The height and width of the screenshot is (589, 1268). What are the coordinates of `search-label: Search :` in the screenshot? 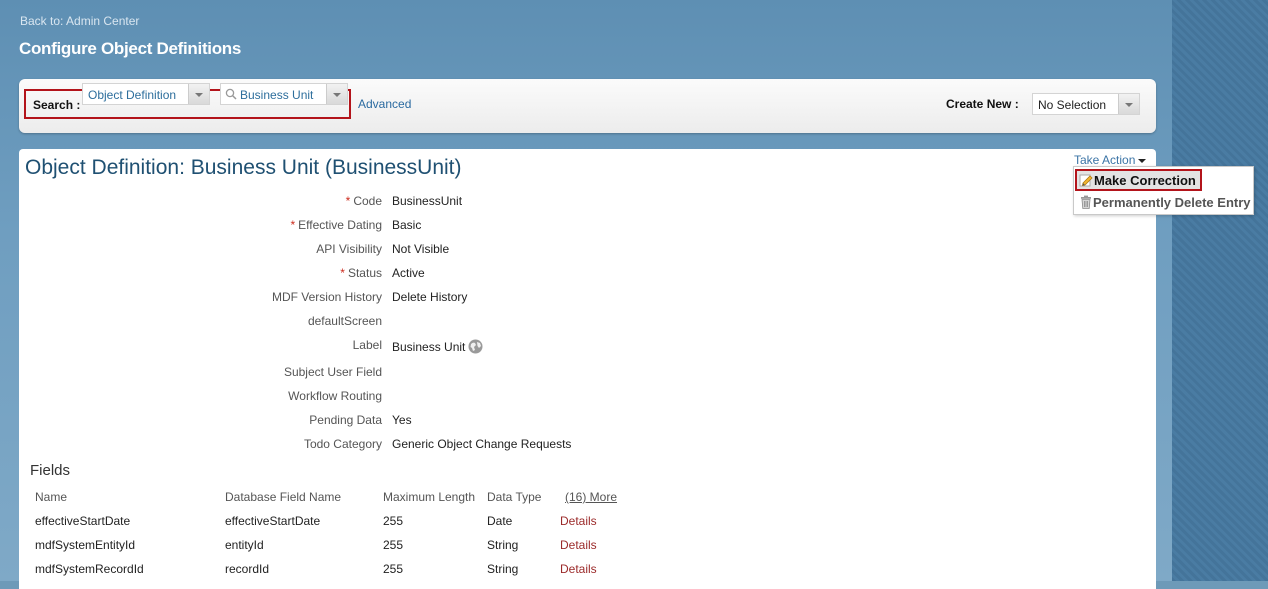 It's located at (57, 105).